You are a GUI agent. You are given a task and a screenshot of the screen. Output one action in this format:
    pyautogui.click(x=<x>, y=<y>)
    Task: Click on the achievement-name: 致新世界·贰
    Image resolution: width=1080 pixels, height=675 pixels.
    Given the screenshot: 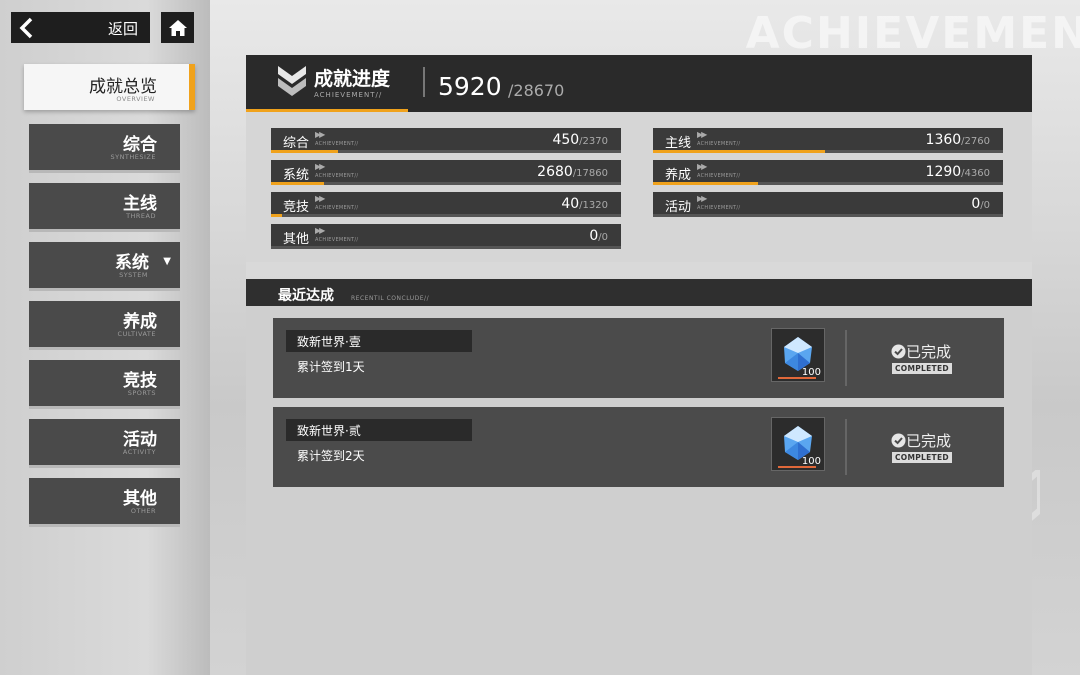 What is the action you would take?
    pyautogui.click(x=329, y=431)
    